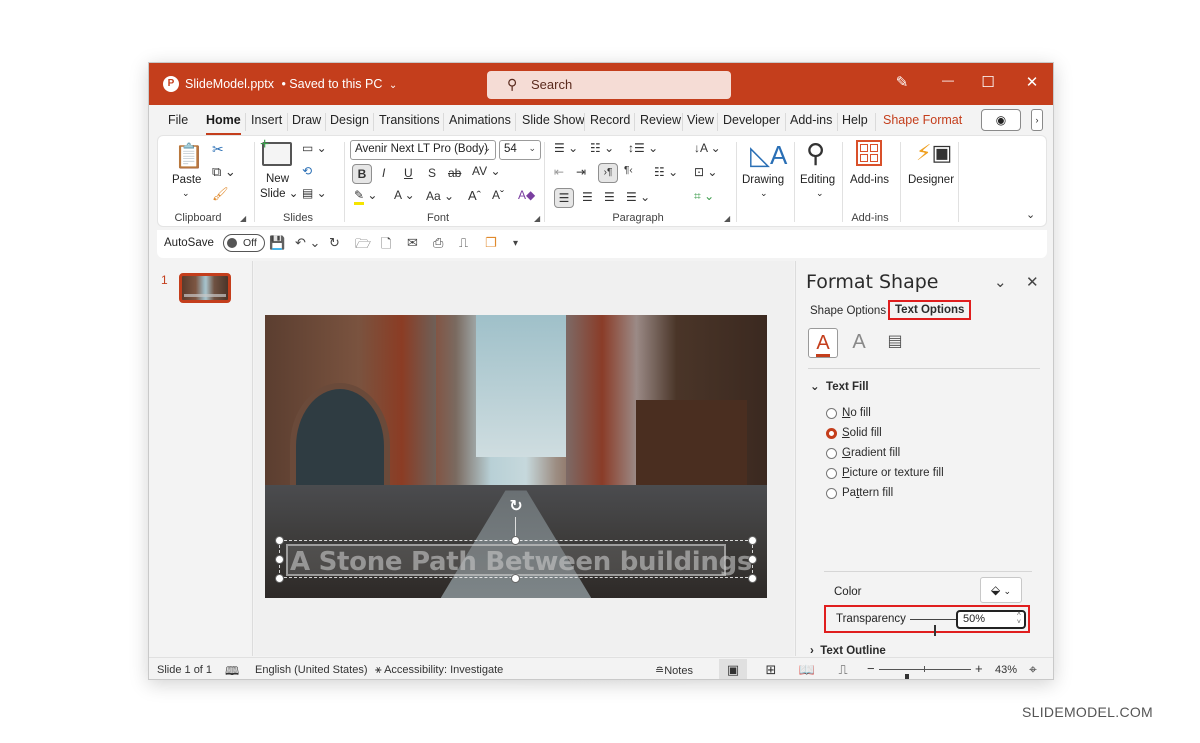 This screenshot has width=1200, height=743. What do you see at coordinates (707, 148) in the screenshot?
I see `text-direction-button: ↓A ⌄` at bounding box center [707, 148].